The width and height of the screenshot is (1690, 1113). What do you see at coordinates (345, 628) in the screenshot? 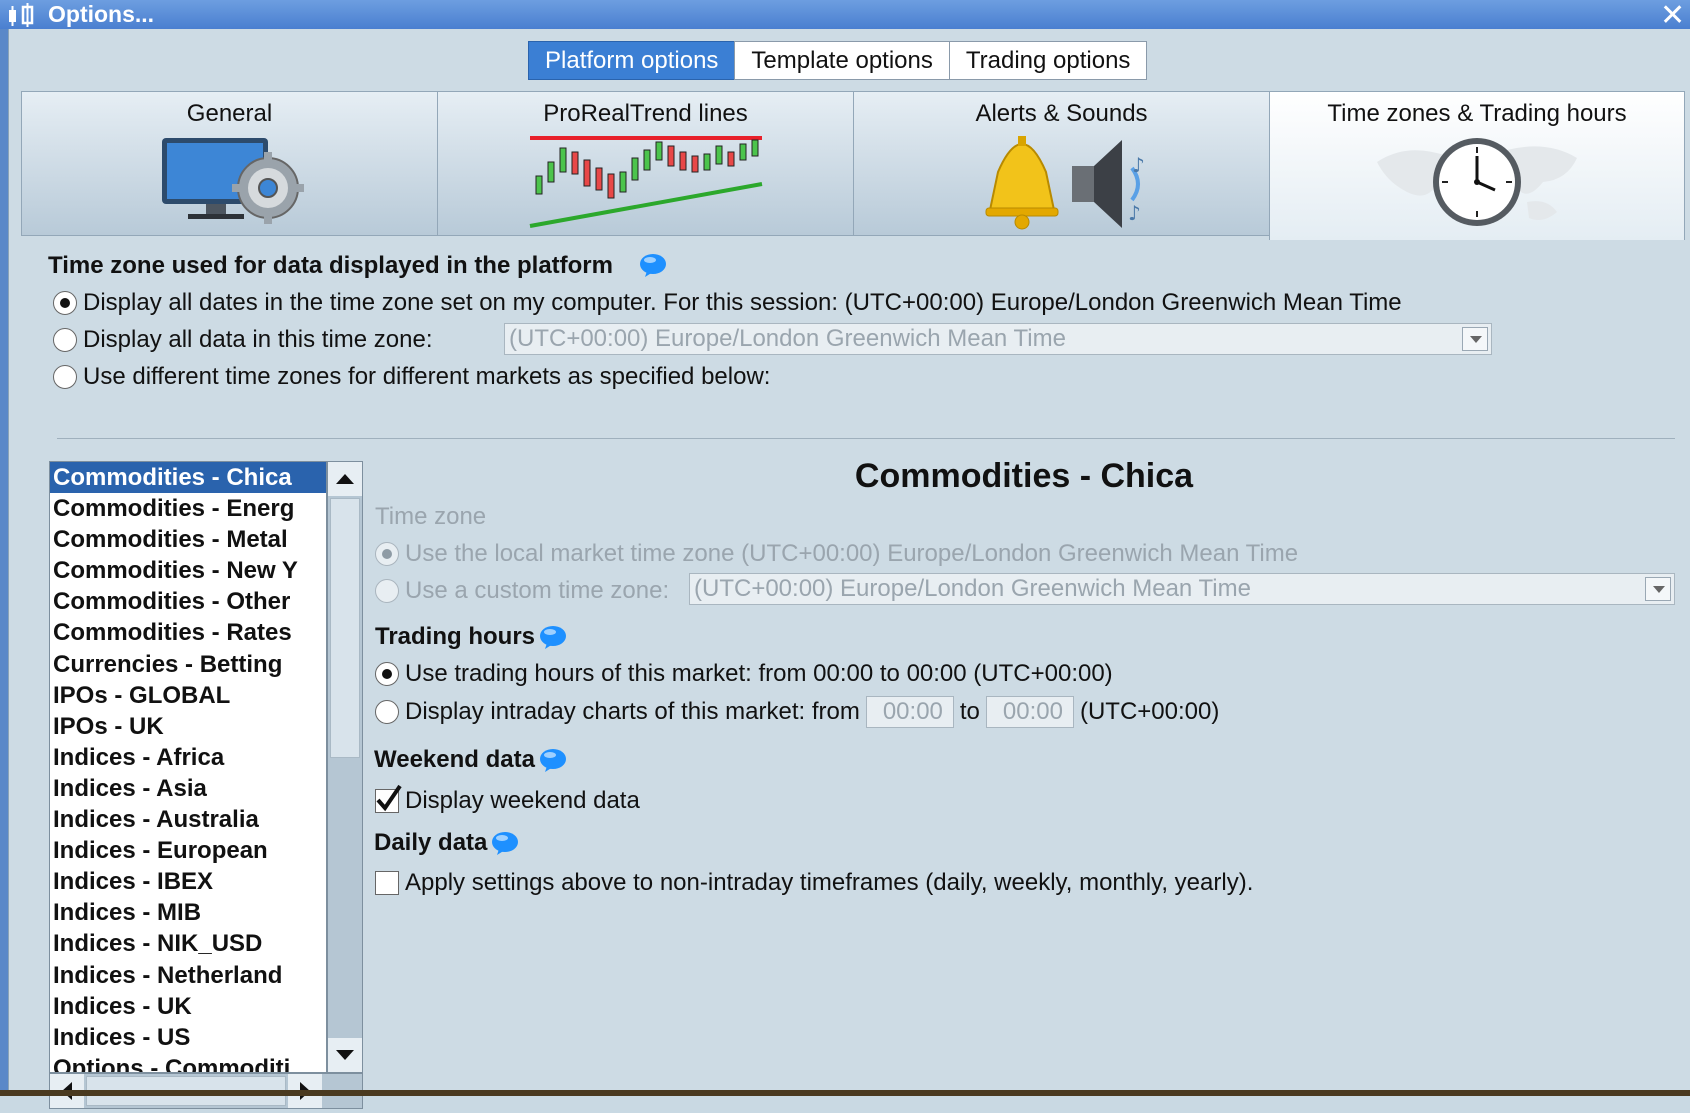
I see `scroll-thumb` at bounding box center [345, 628].